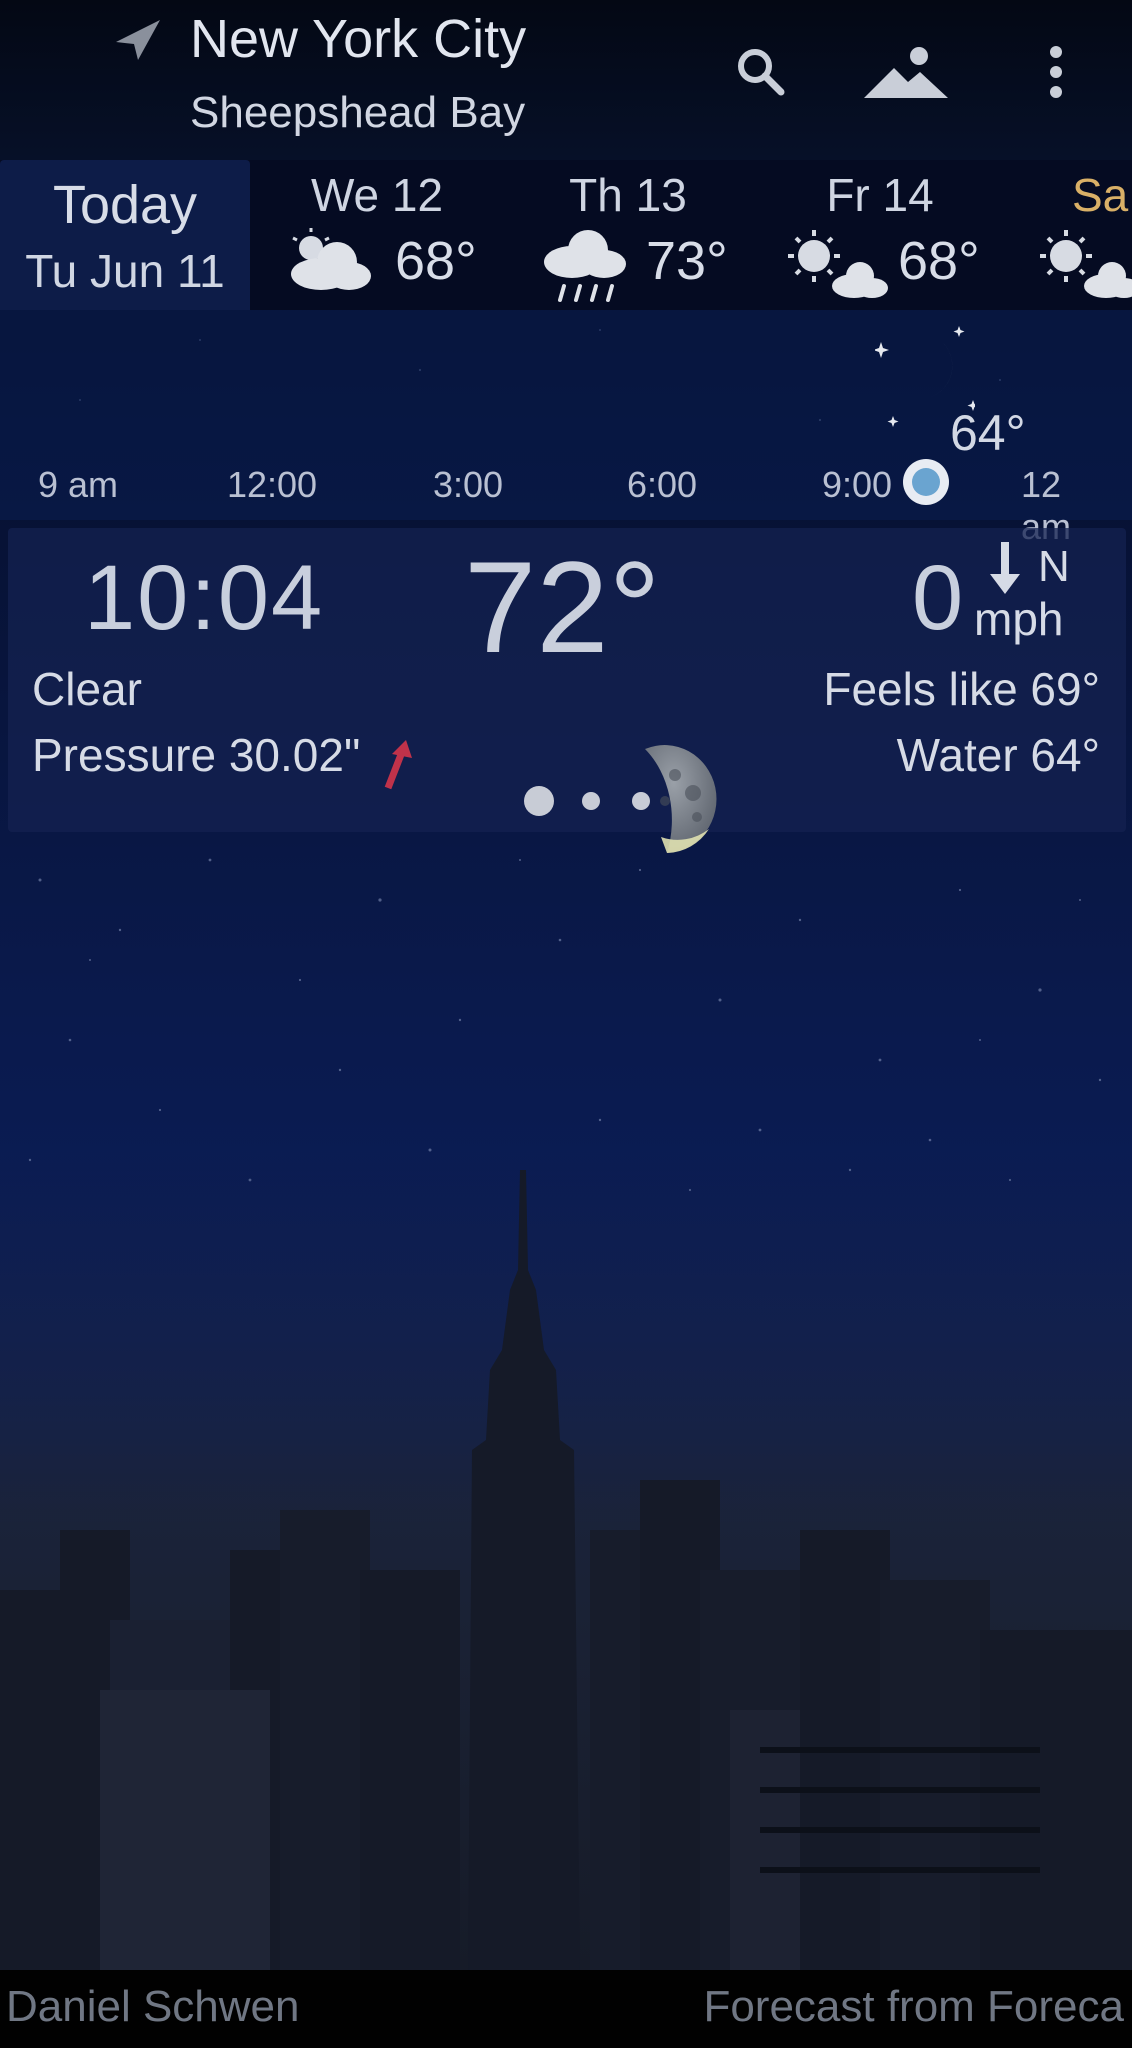 This screenshot has height=2048, width=1132. I want to click on page-dot, so click(591, 801).